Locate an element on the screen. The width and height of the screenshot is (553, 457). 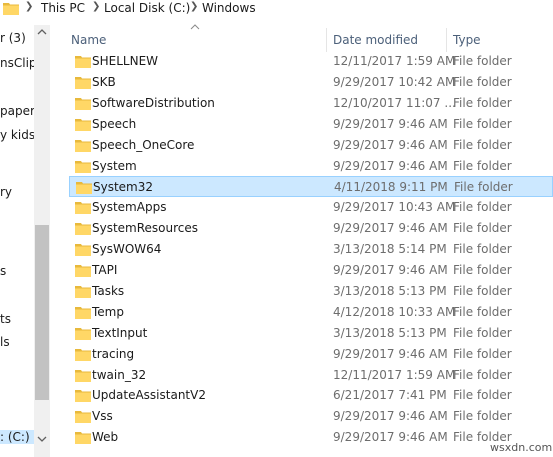
table-row: Temp 4/12/2018 10:33 AM File folder is located at coordinates (311, 312).